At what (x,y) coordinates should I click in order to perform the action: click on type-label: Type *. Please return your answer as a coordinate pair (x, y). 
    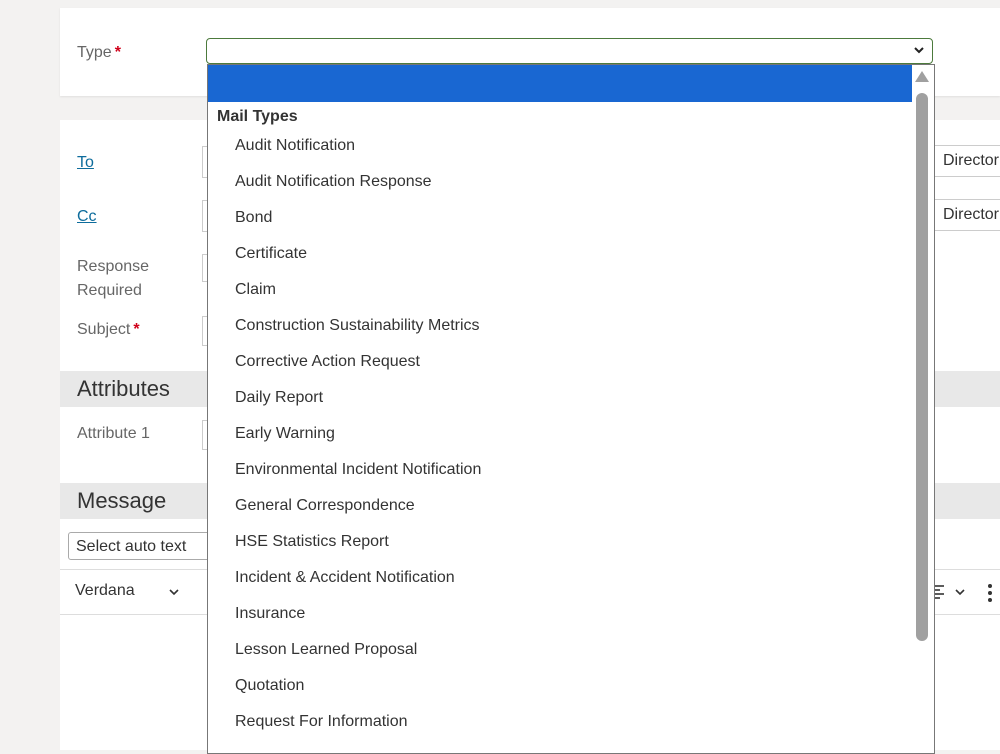
    Looking at the image, I should click on (99, 53).